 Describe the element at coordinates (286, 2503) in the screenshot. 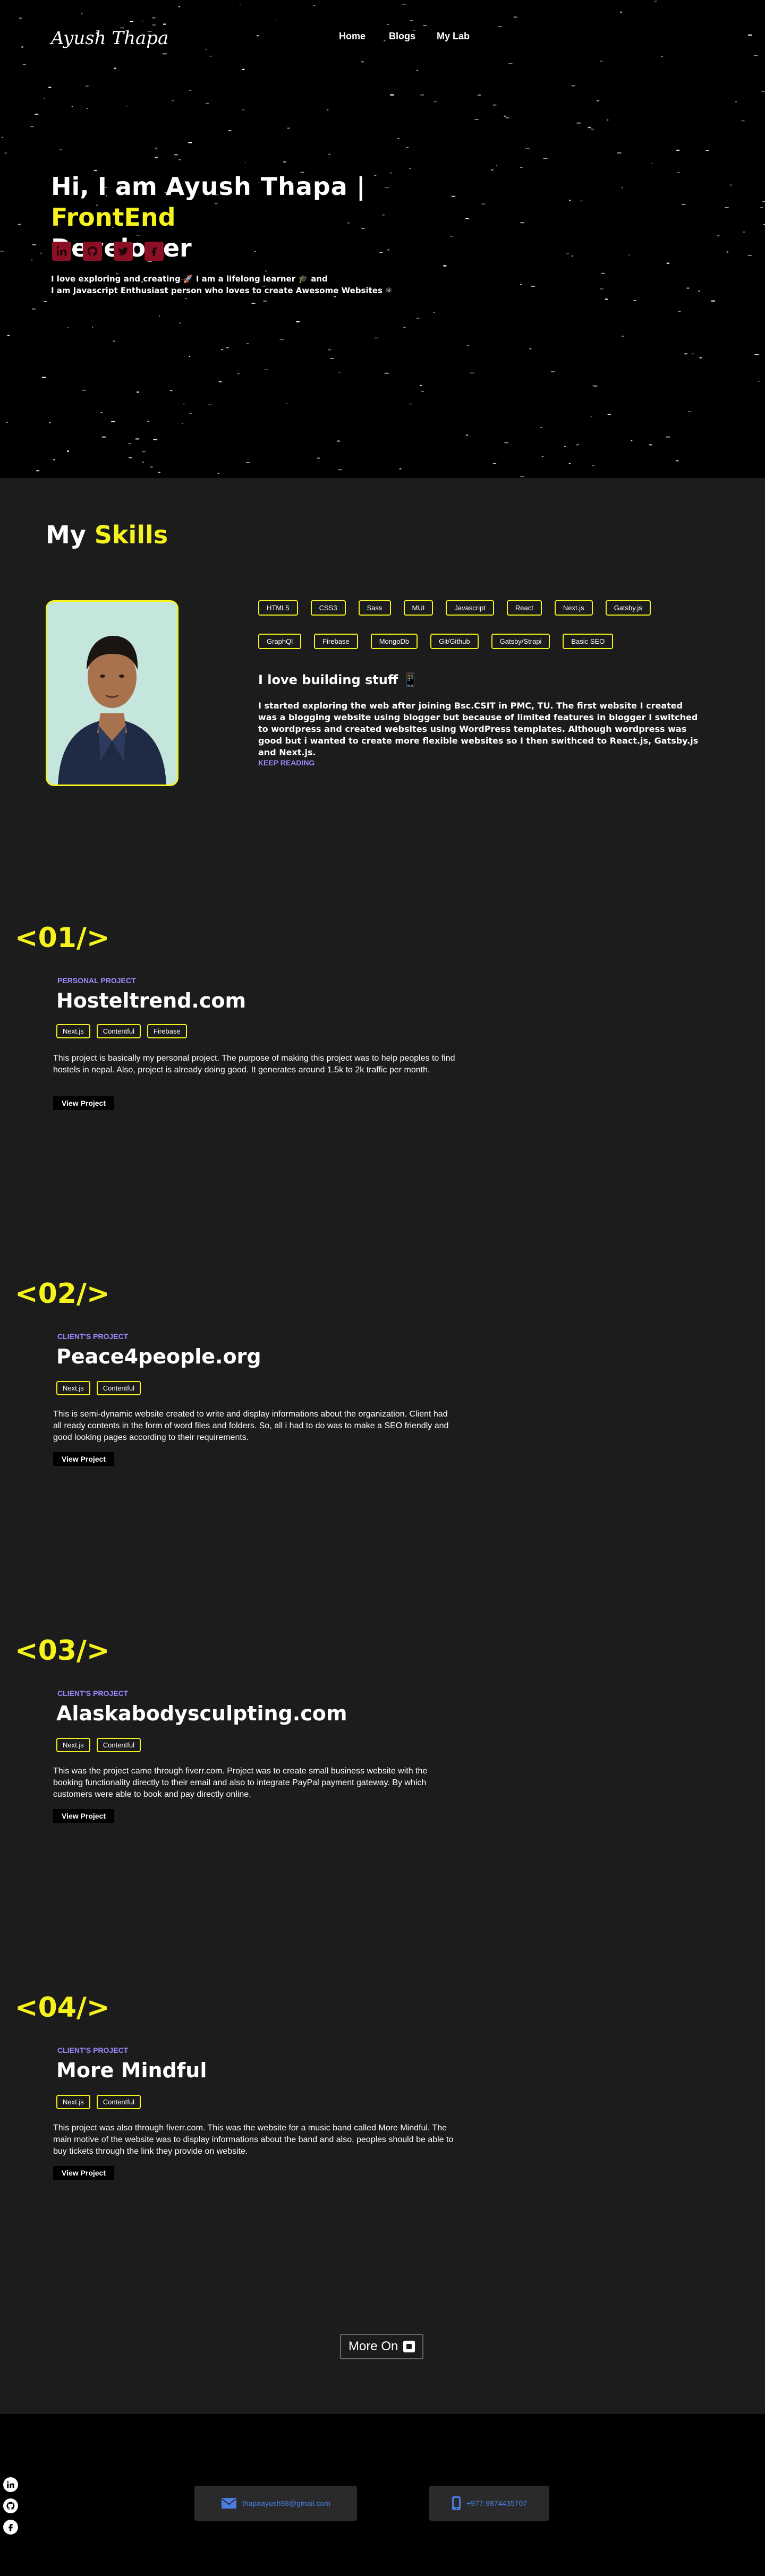

I see `email-address: thapaayush98@gmail.com` at that location.